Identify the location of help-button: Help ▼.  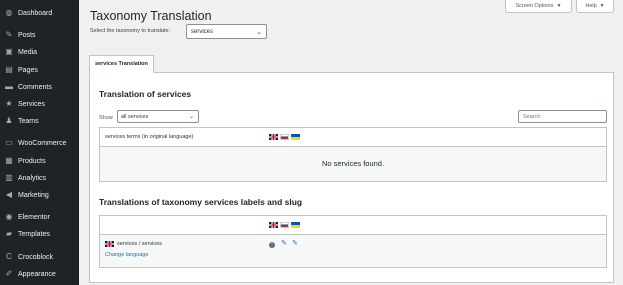
(595, 6).